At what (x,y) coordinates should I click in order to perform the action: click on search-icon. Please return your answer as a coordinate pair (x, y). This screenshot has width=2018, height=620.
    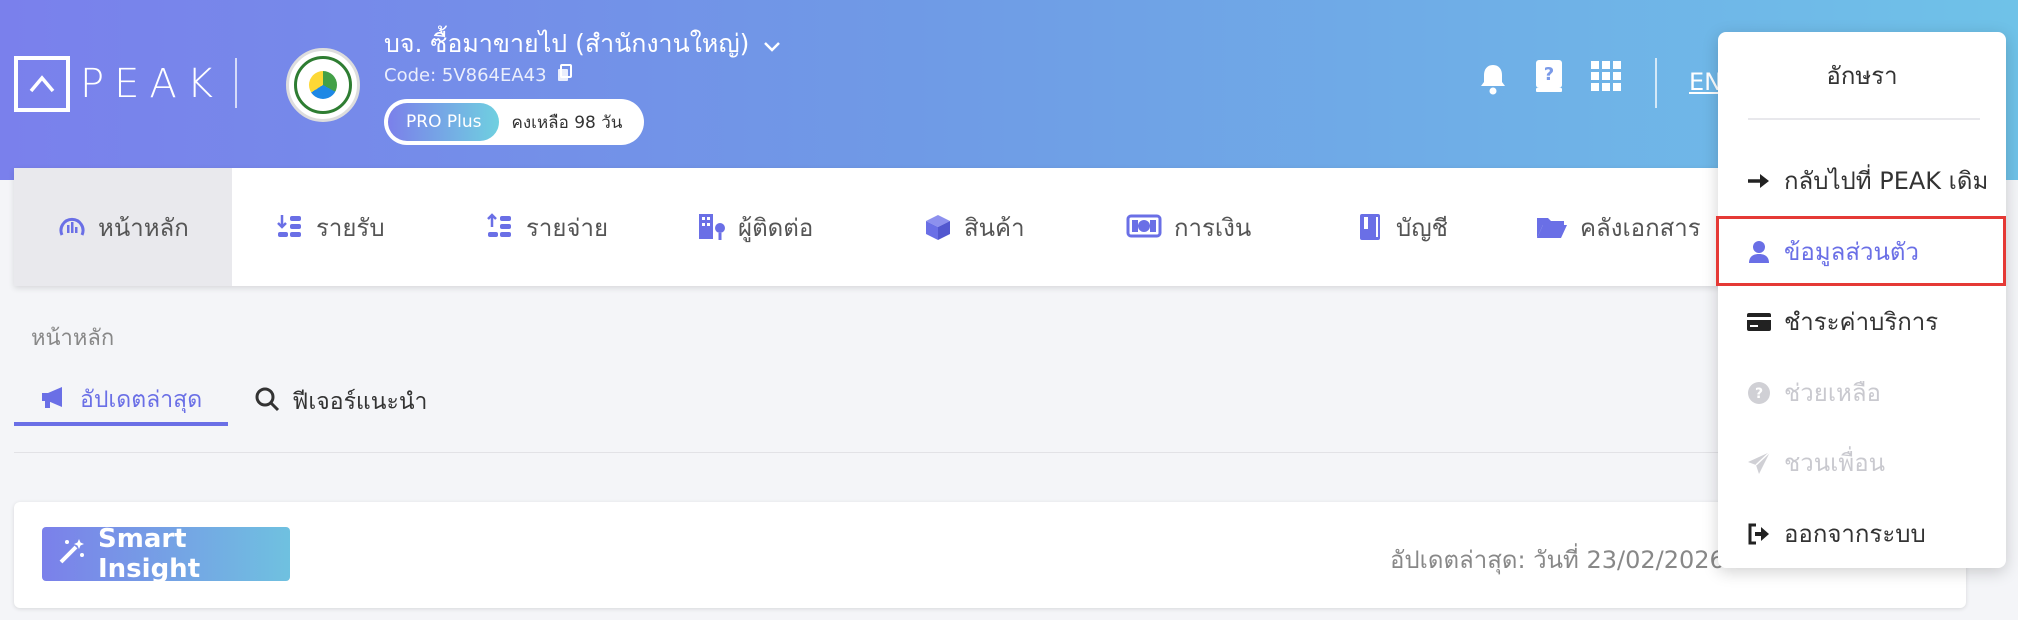
    Looking at the image, I should click on (267, 402).